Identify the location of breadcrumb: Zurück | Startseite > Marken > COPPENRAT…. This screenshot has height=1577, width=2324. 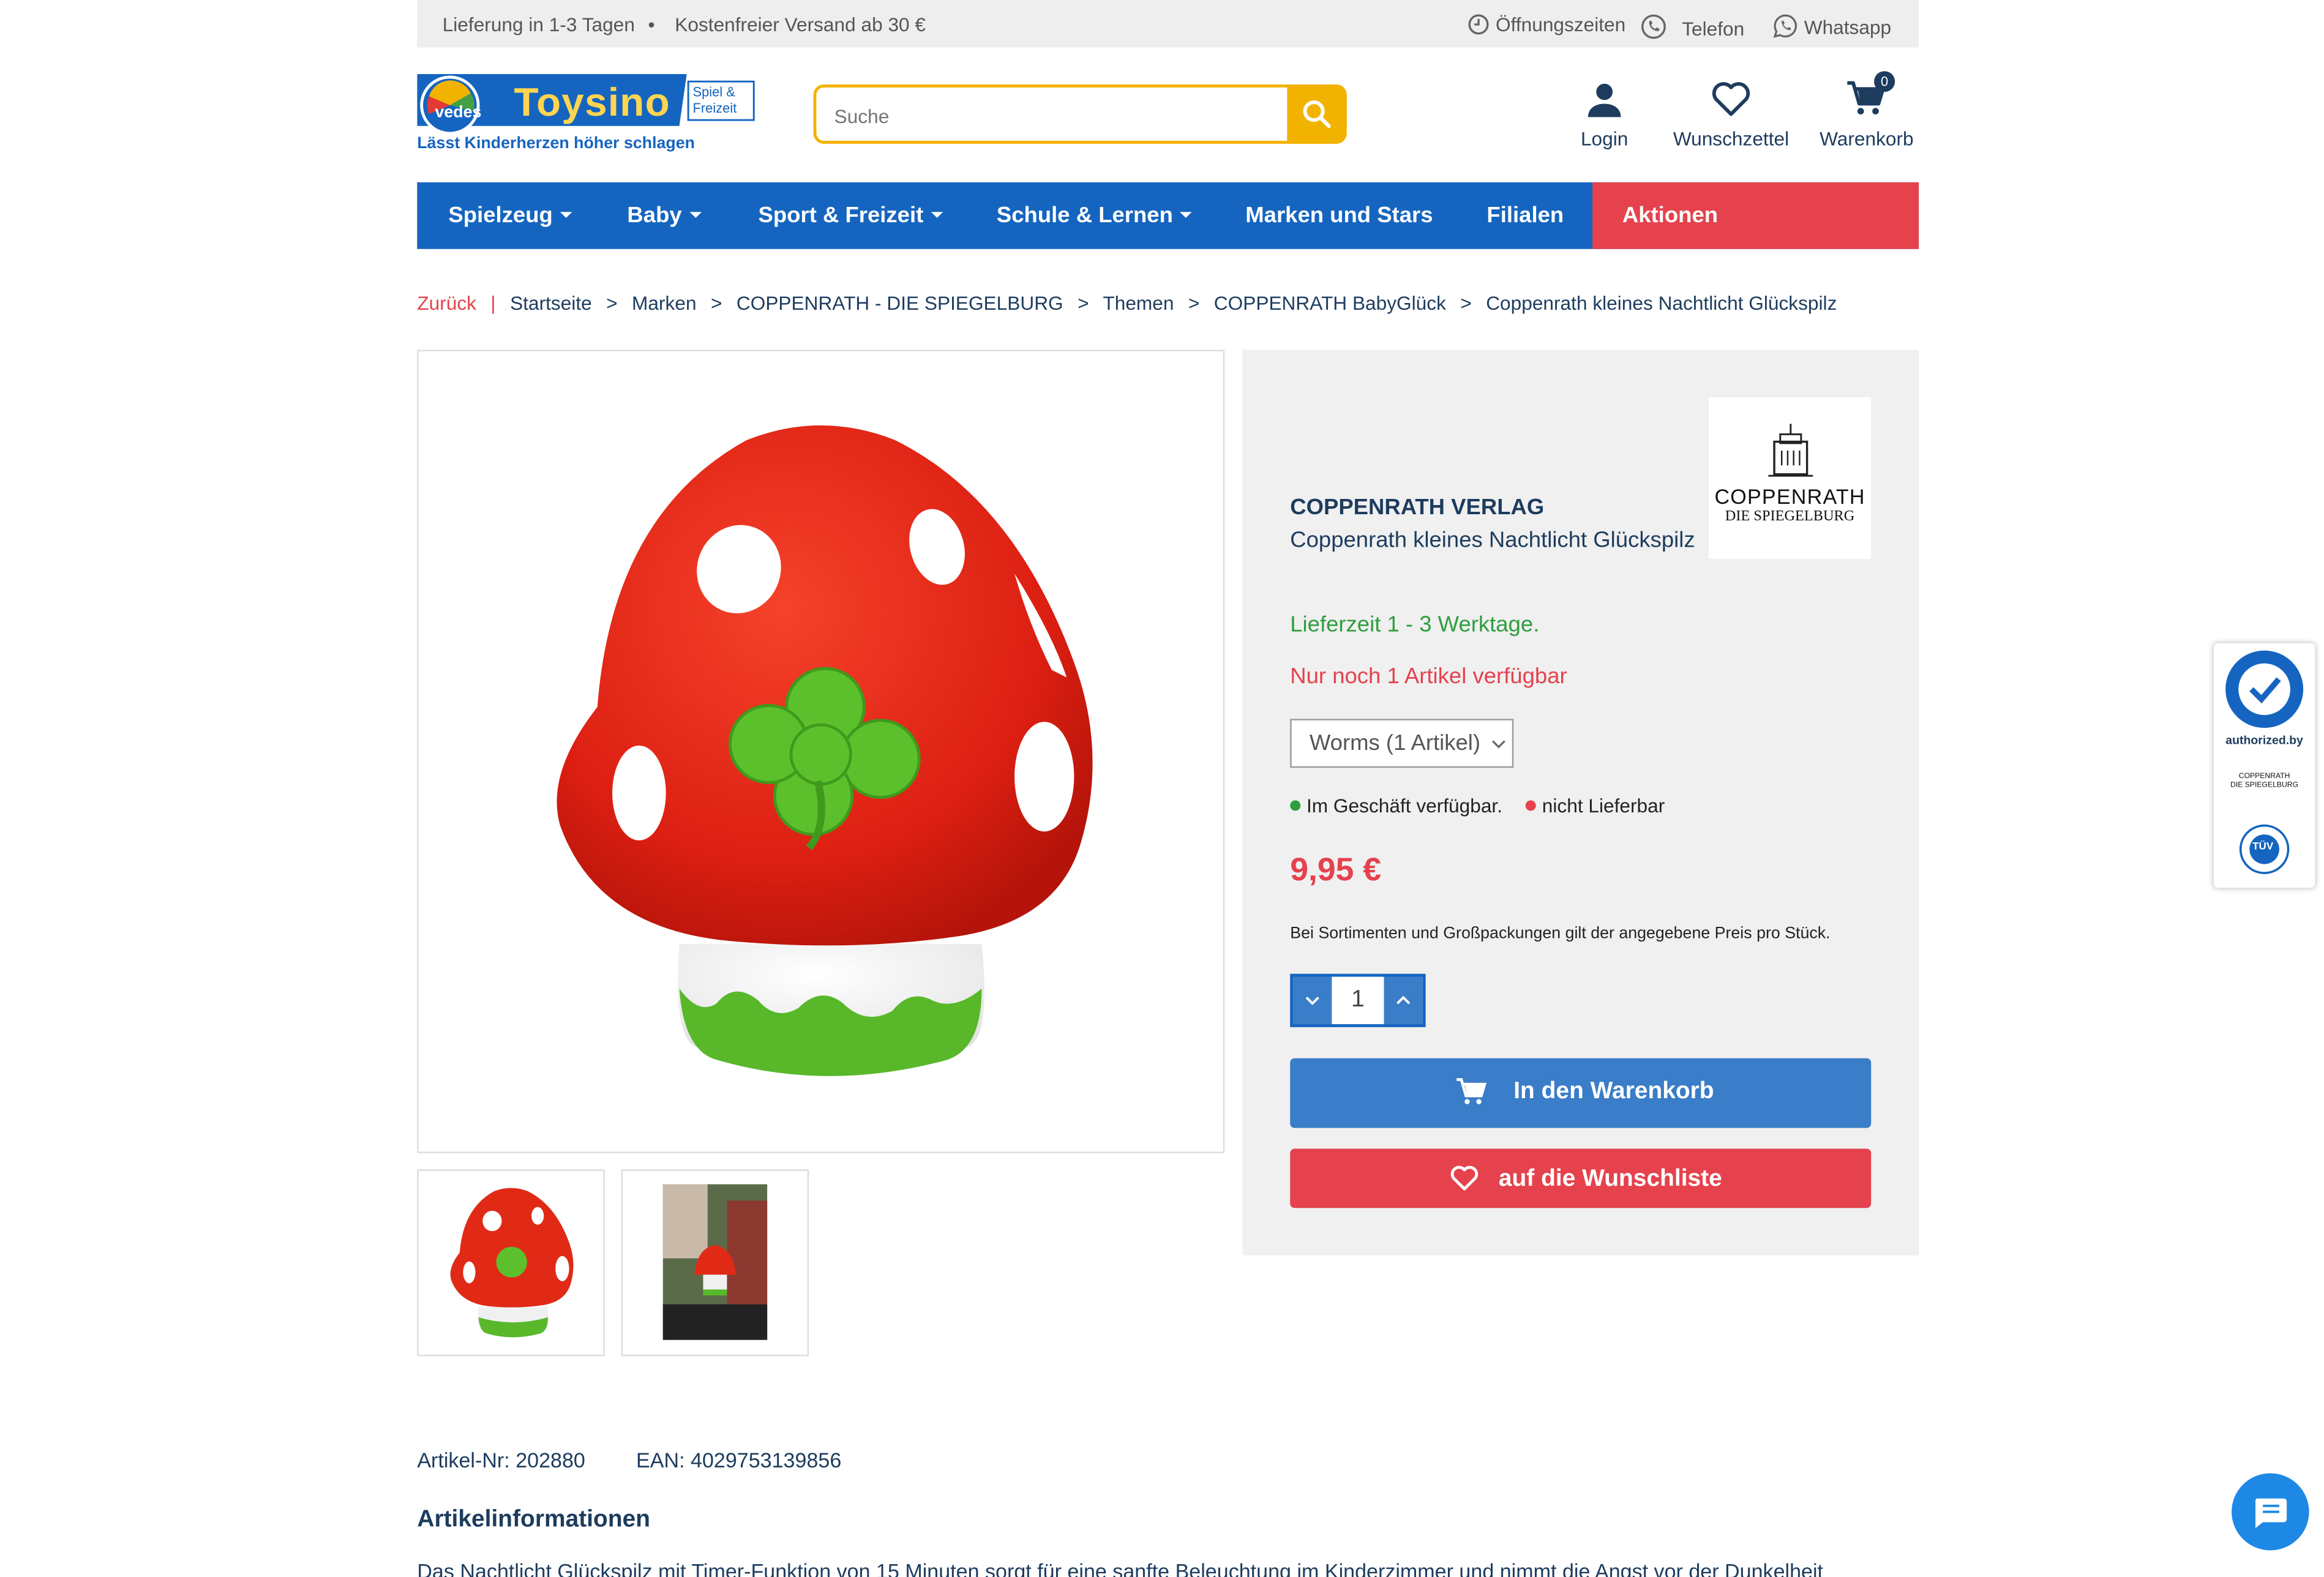
(1127, 303).